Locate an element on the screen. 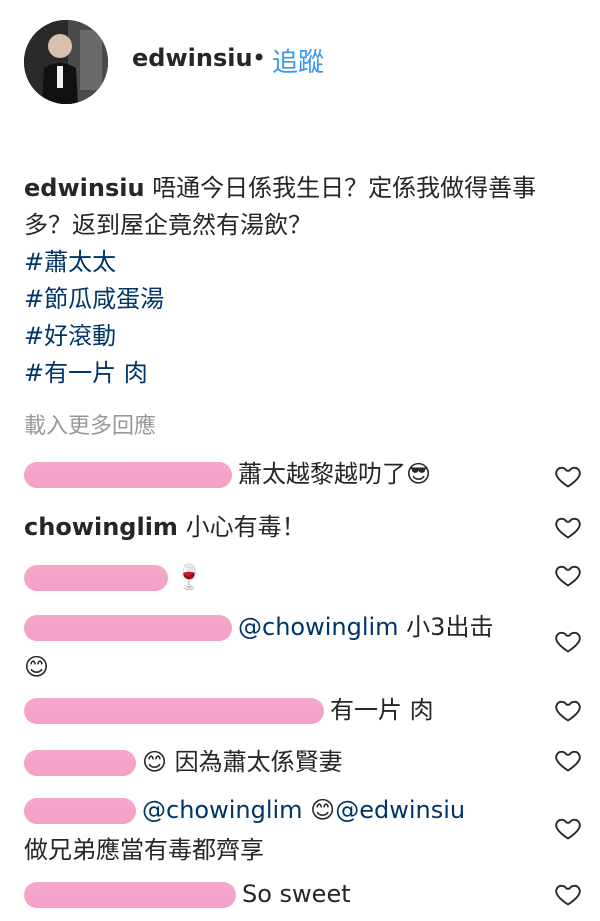 Image resolution: width=600 pixels, height=921 pixels. comment-row: 🍷 is located at coordinates (300, 578).